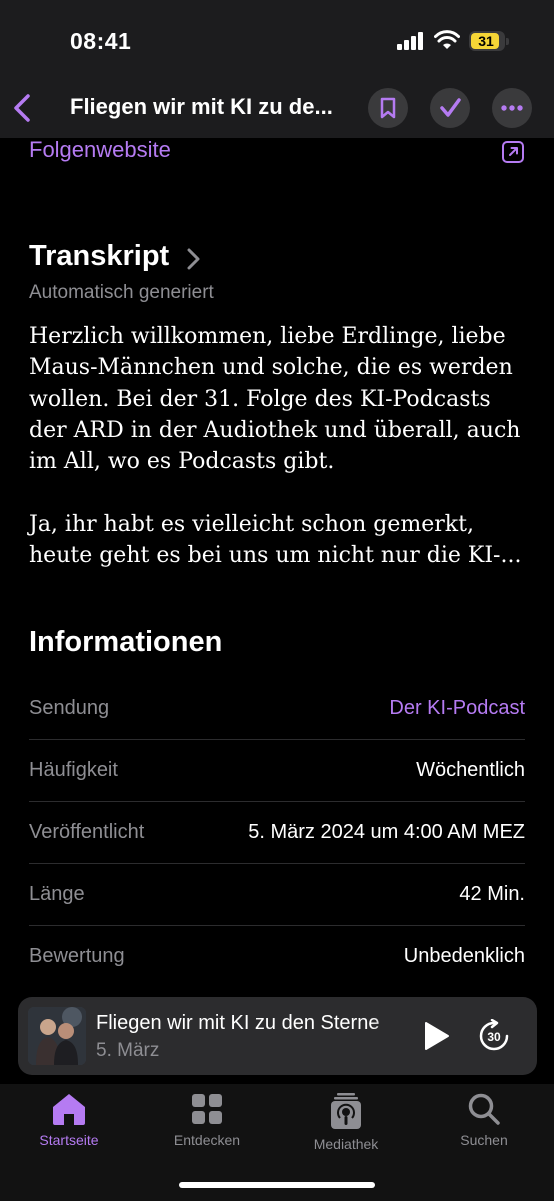 The height and width of the screenshot is (1201, 554). What do you see at coordinates (277, 1185) in the screenshot?
I see `home-indicator` at bounding box center [277, 1185].